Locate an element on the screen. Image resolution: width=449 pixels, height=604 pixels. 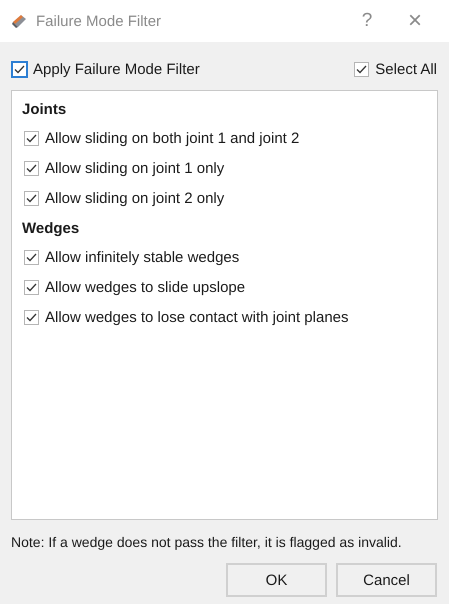
group-heading: Joints is located at coordinates (45, 109).